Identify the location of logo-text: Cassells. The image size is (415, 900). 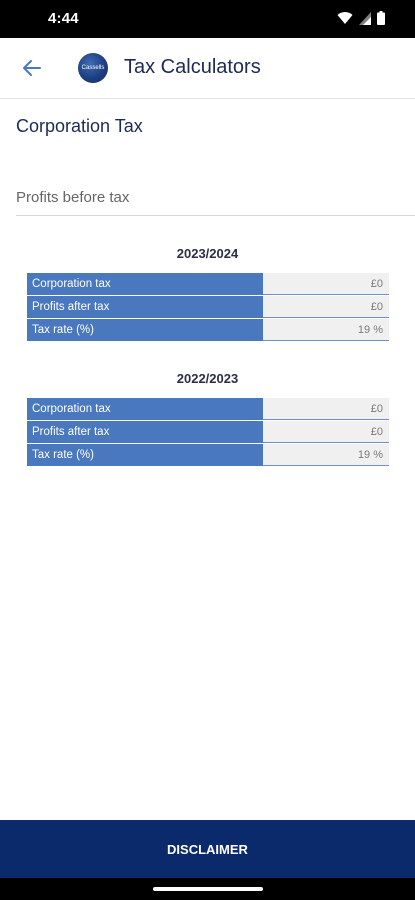
(93, 68).